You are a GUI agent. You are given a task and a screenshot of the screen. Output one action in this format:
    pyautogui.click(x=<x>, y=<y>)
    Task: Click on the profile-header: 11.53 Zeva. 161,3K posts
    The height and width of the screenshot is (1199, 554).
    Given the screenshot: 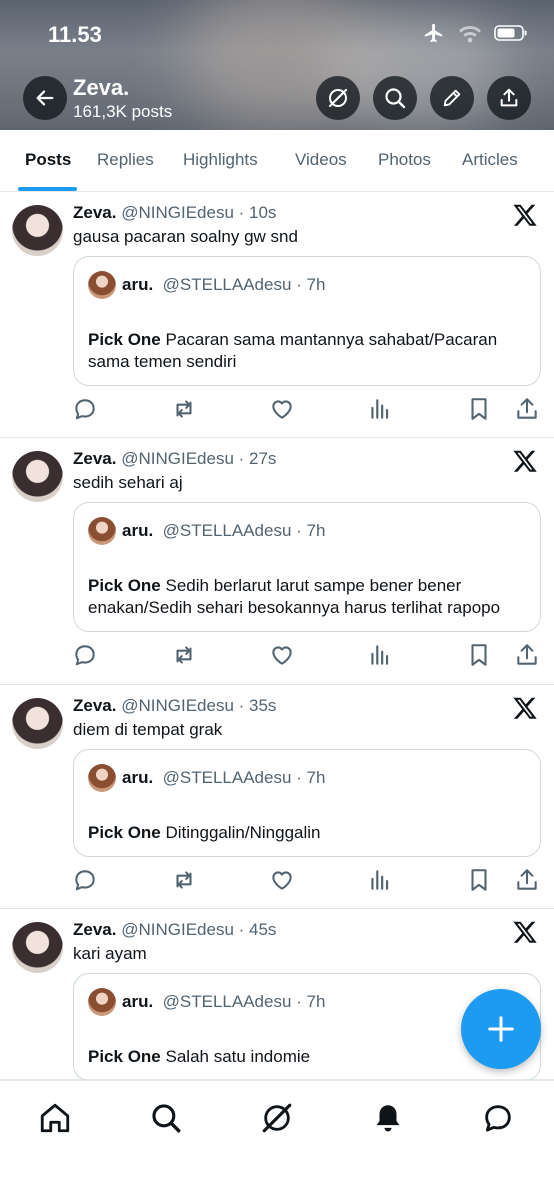 What is the action you would take?
    pyautogui.click(x=277, y=65)
    